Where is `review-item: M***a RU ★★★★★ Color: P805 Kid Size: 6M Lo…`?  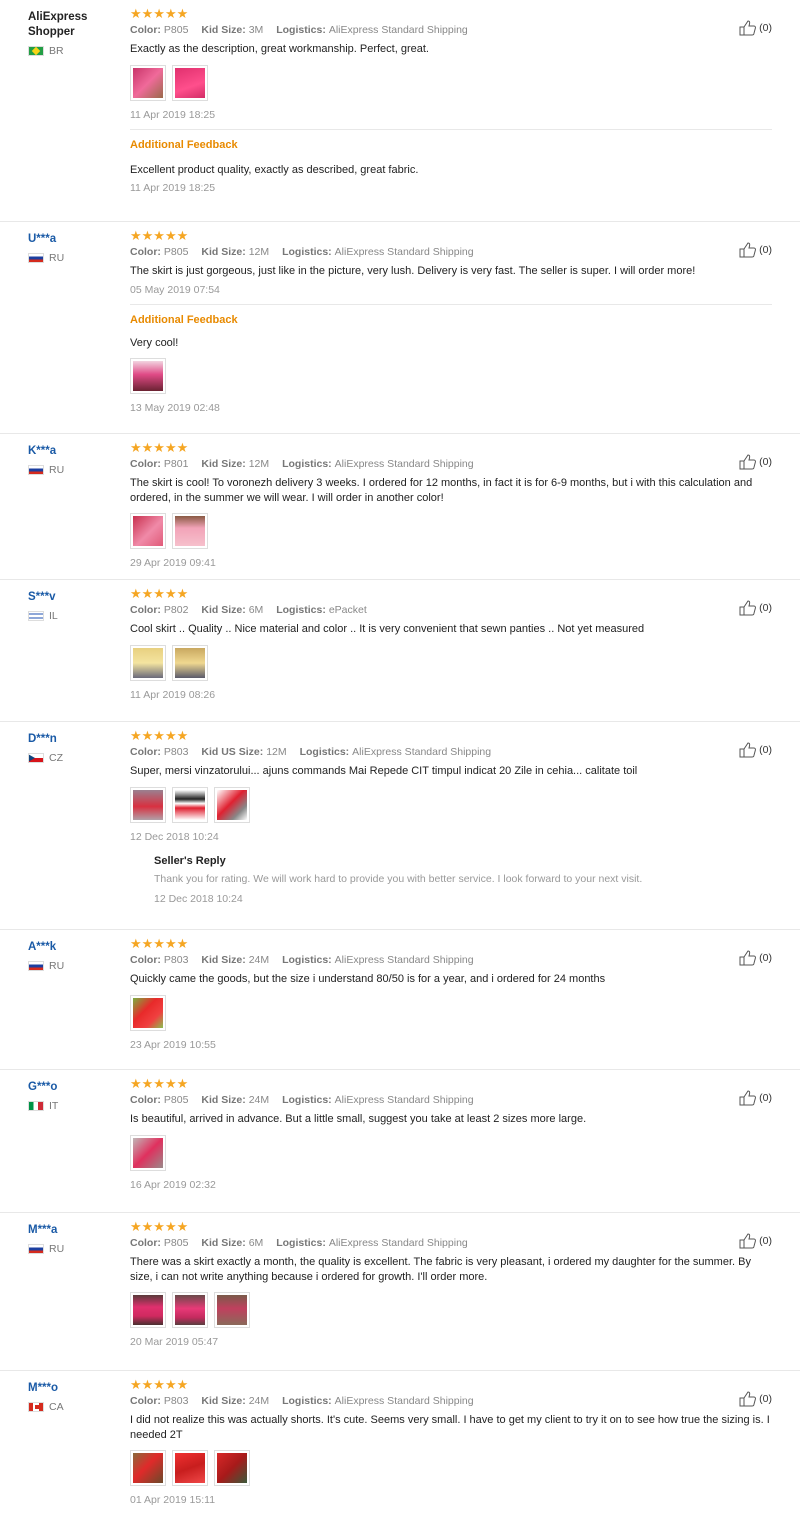 review-item: M***a RU ★★★★★ Color: P805 Kid Size: 6M Lo… is located at coordinates (400, 1292).